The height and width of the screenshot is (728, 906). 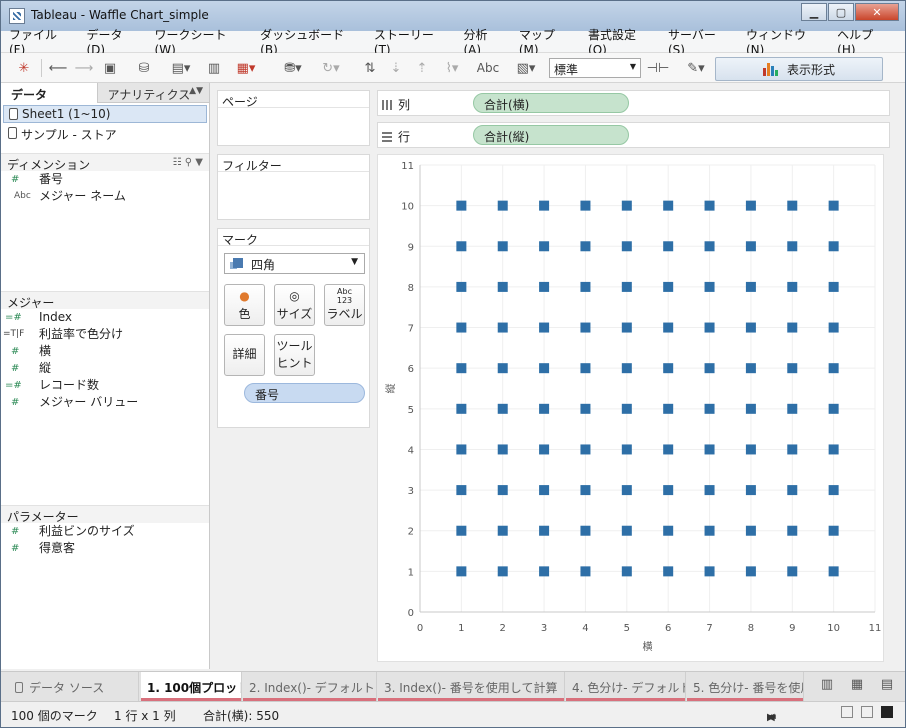 What do you see at coordinates (293, 68) in the screenshot?
I see `swap-datasource-icon: ⛃▾` at bounding box center [293, 68].